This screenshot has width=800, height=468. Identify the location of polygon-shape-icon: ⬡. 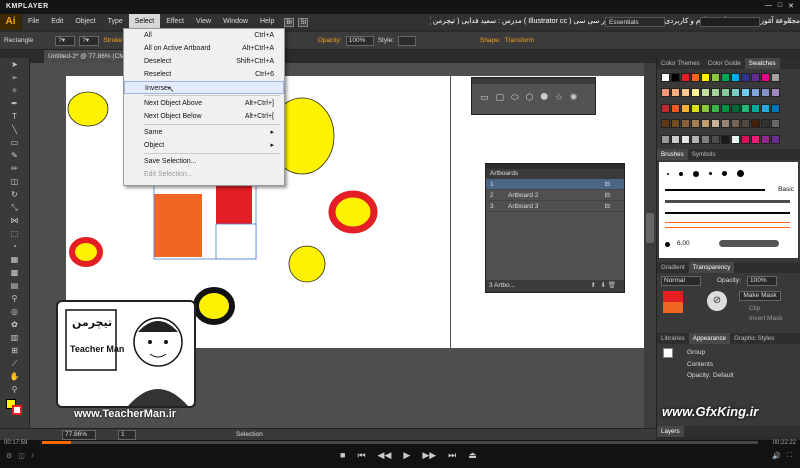
(530, 97).